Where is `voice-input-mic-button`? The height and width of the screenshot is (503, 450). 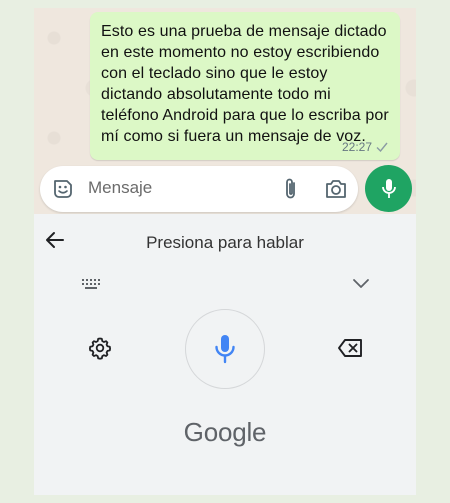
voice-input-mic-button is located at coordinates (225, 349).